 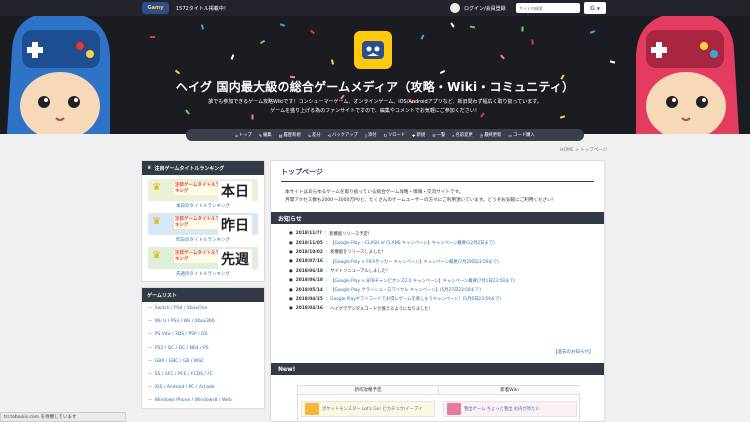 I want to click on nav-item-diff: ≒ 差分, so click(x=314, y=135).